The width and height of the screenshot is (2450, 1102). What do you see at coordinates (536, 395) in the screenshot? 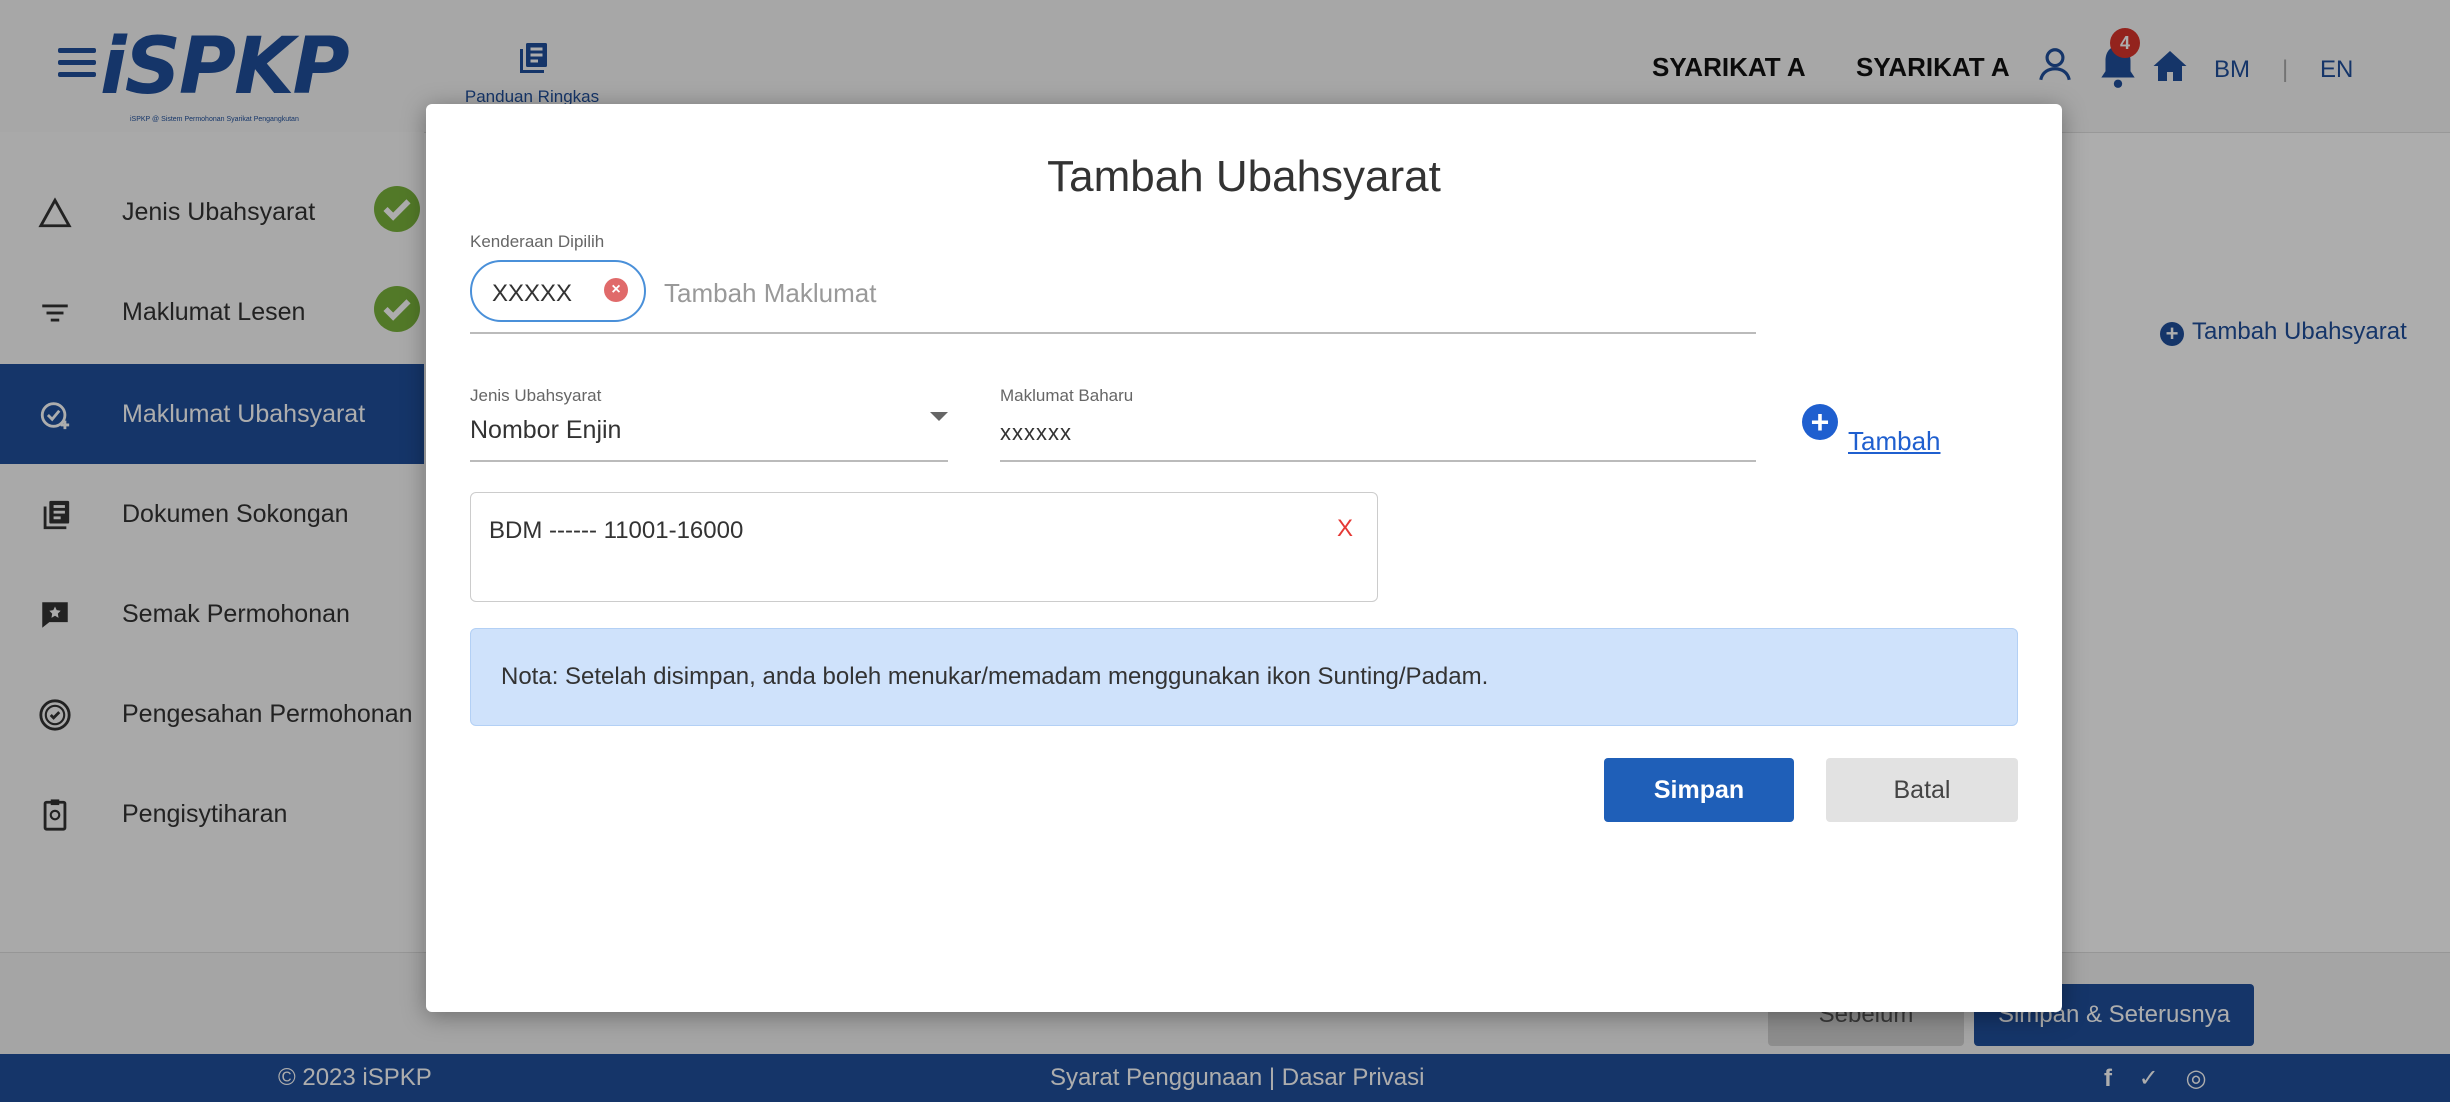
I see `change-type-label: Jenis Ubahsyarat` at bounding box center [536, 395].